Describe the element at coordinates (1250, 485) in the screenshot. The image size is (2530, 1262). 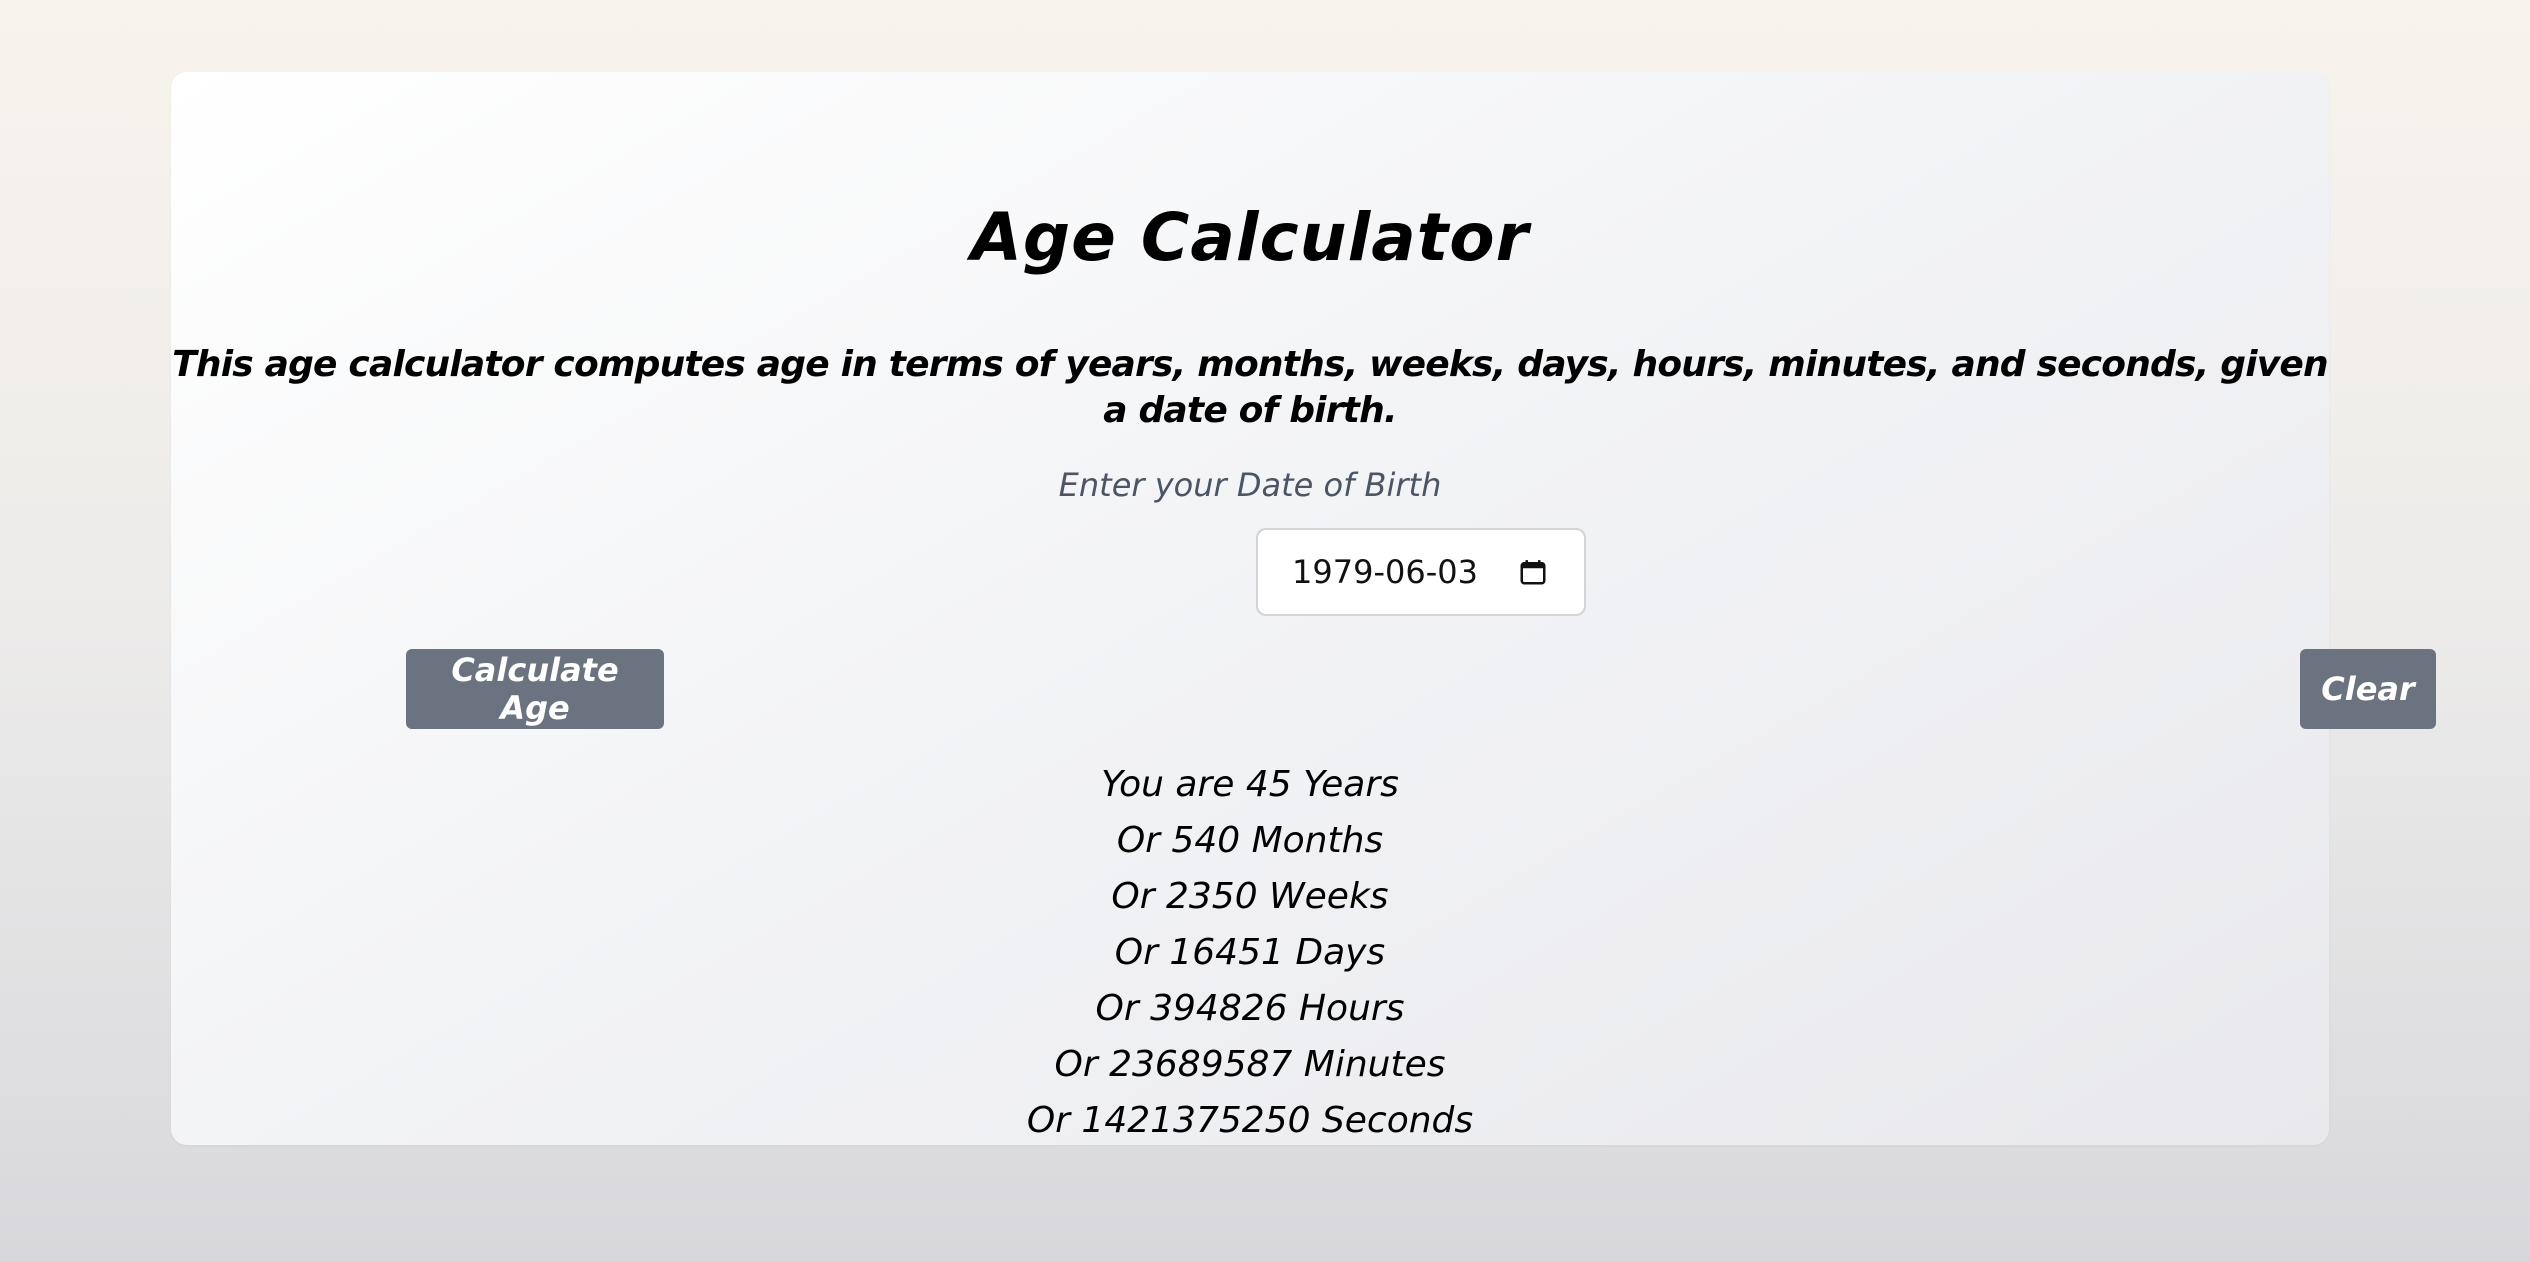
I see `dob-label: Enter your Date of Birth` at that location.